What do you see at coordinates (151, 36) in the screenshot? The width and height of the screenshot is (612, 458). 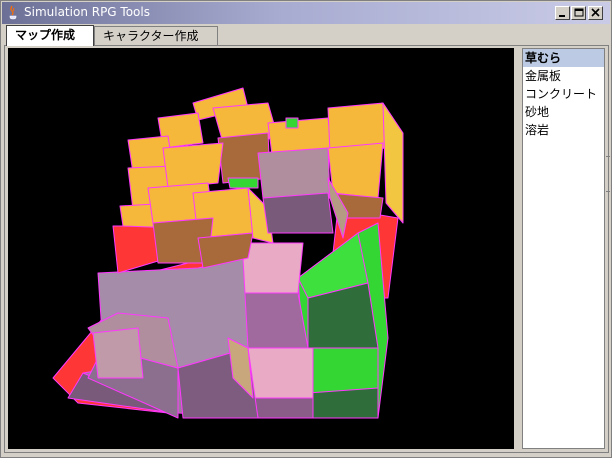 I see `tab-label: キャラクター作成` at bounding box center [151, 36].